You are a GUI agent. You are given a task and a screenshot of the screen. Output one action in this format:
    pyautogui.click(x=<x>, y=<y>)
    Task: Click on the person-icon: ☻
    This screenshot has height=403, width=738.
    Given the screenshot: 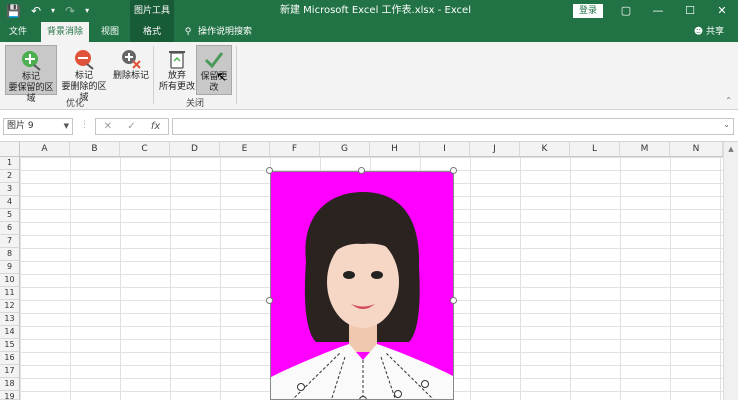 What is the action you would take?
    pyautogui.click(x=698, y=32)
    